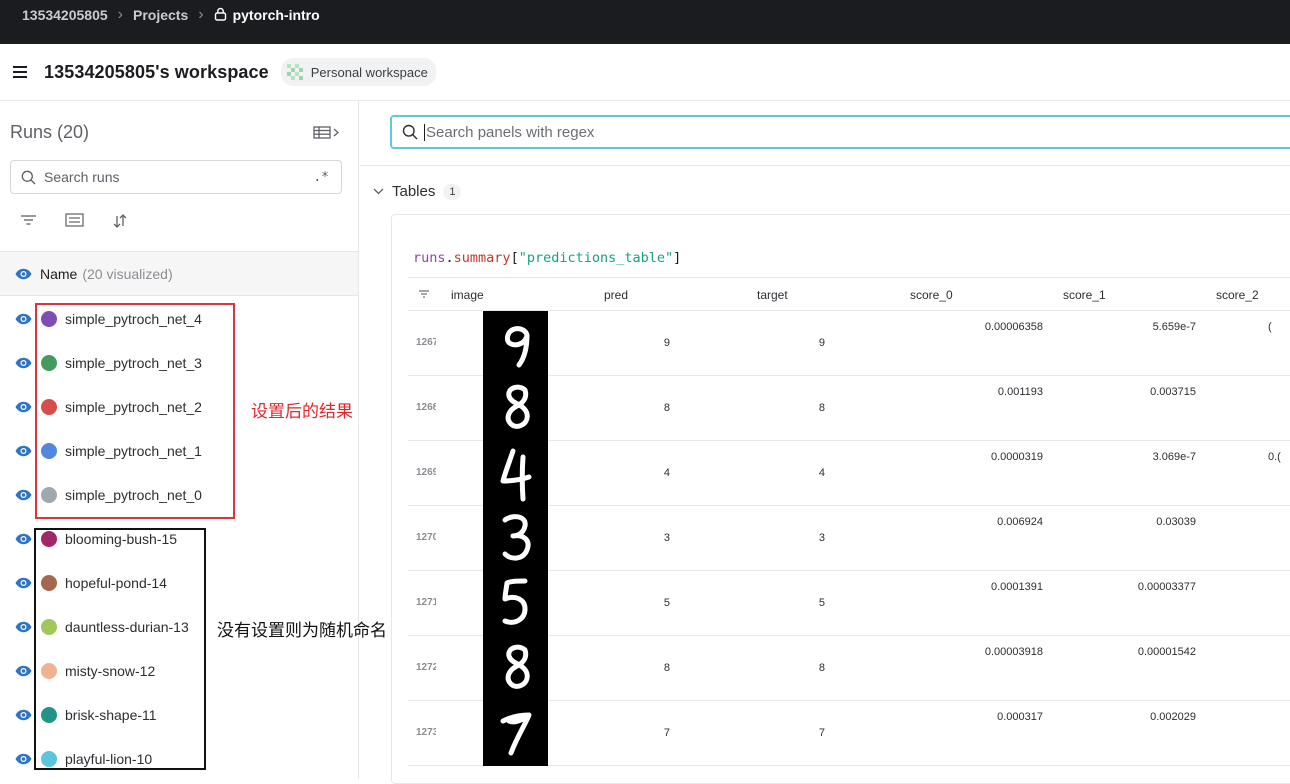  I want to click on section-title: Tables, so click(414, 191).